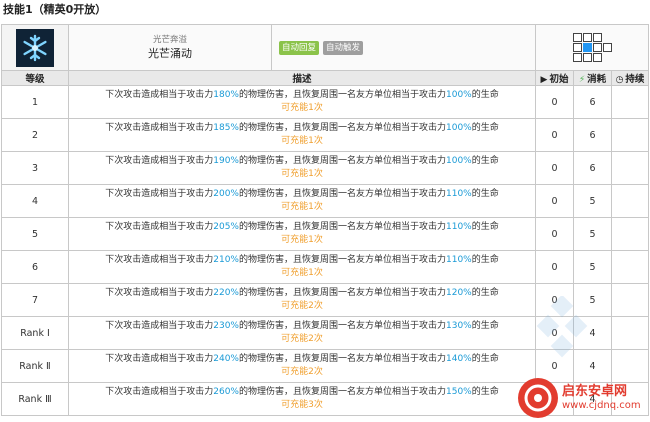  I want to click on skill-name-cell: 光芒奔溢 光芒涌动, so click(170, 47).